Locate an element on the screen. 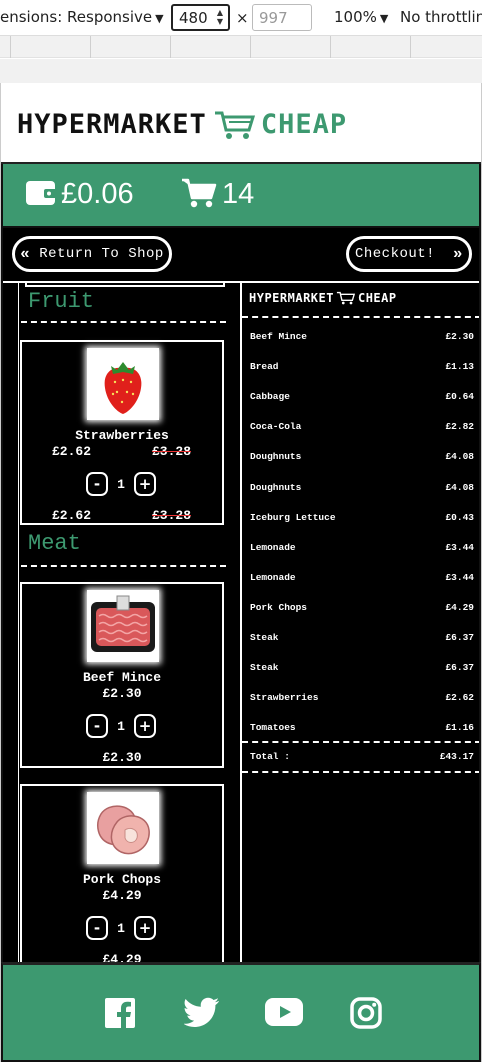  footer is located at coordinates (241, 1012).